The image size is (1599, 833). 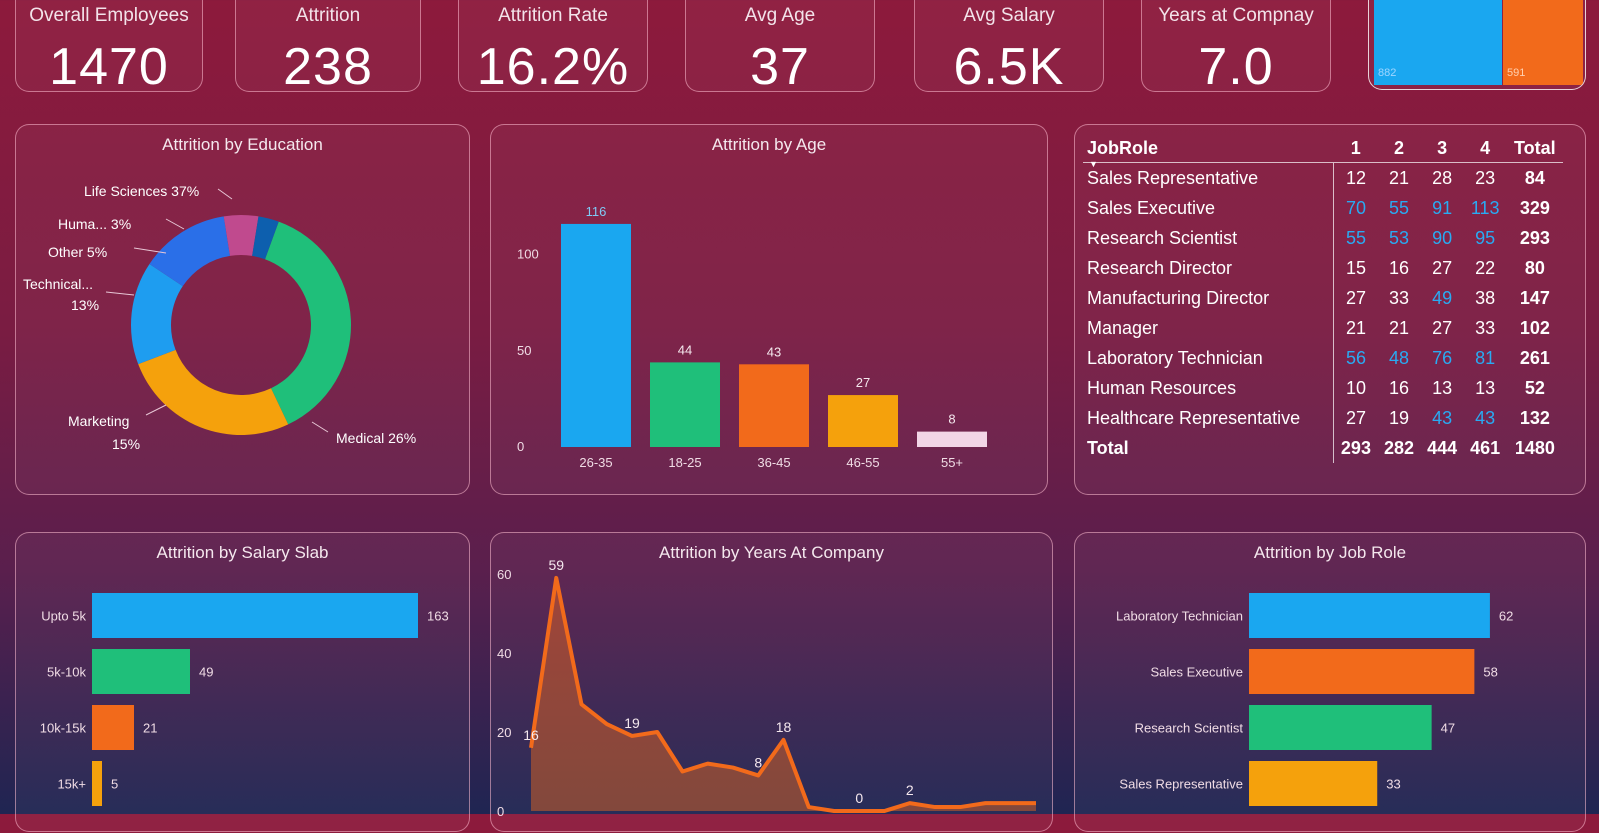 I want to click on donut-leader-line, so click(x=175, y=224).